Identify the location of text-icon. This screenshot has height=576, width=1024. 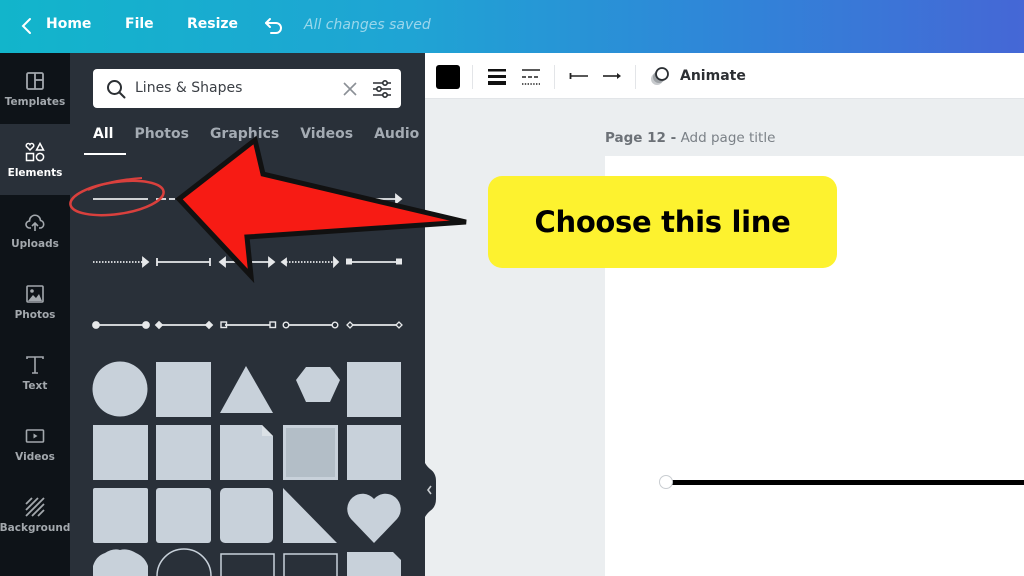
(35, 364).